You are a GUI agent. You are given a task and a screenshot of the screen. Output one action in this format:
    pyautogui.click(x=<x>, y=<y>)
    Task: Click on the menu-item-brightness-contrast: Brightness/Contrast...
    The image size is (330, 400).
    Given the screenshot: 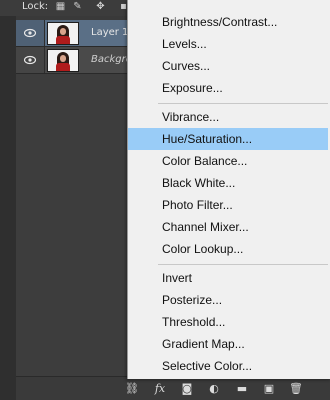 What is the action you would take?
    pyautogui.click(x=228, y=22)
    